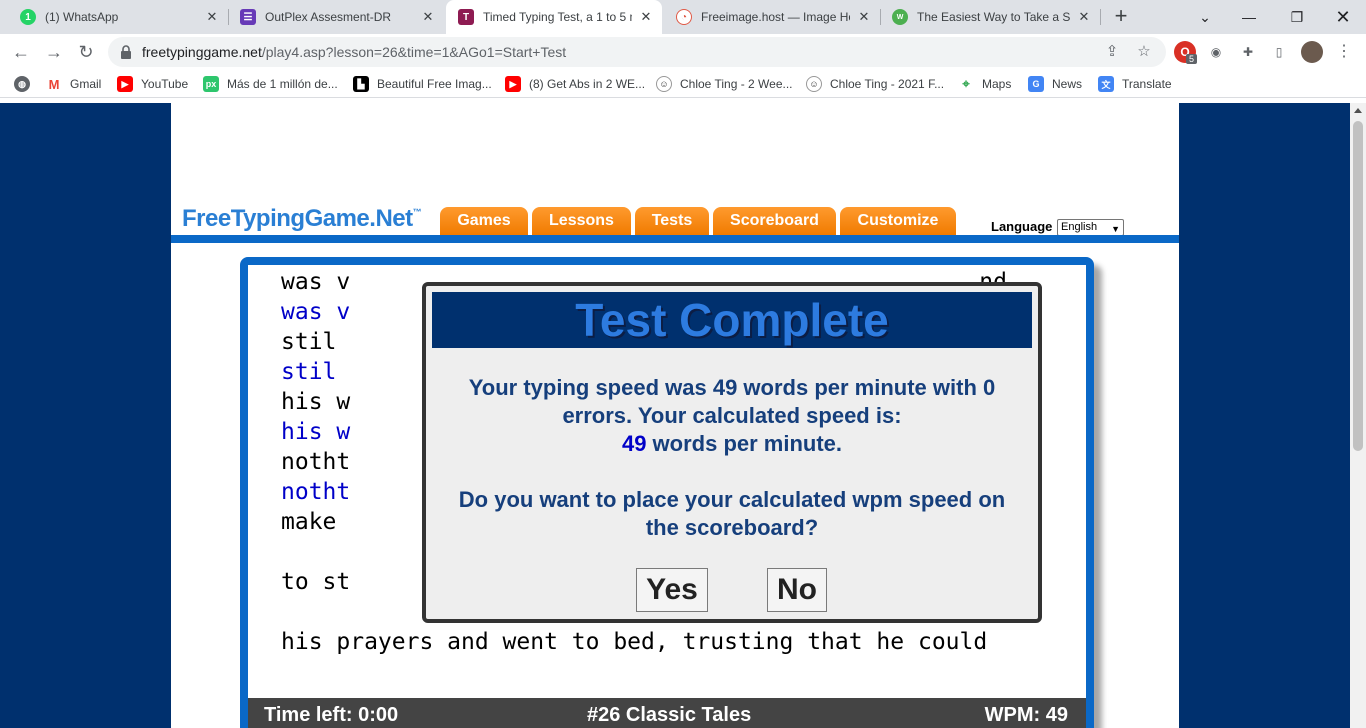  Describe the element at coordinates (1192, 59) in the screenshot. I see `extension-badge: 5` at that location.